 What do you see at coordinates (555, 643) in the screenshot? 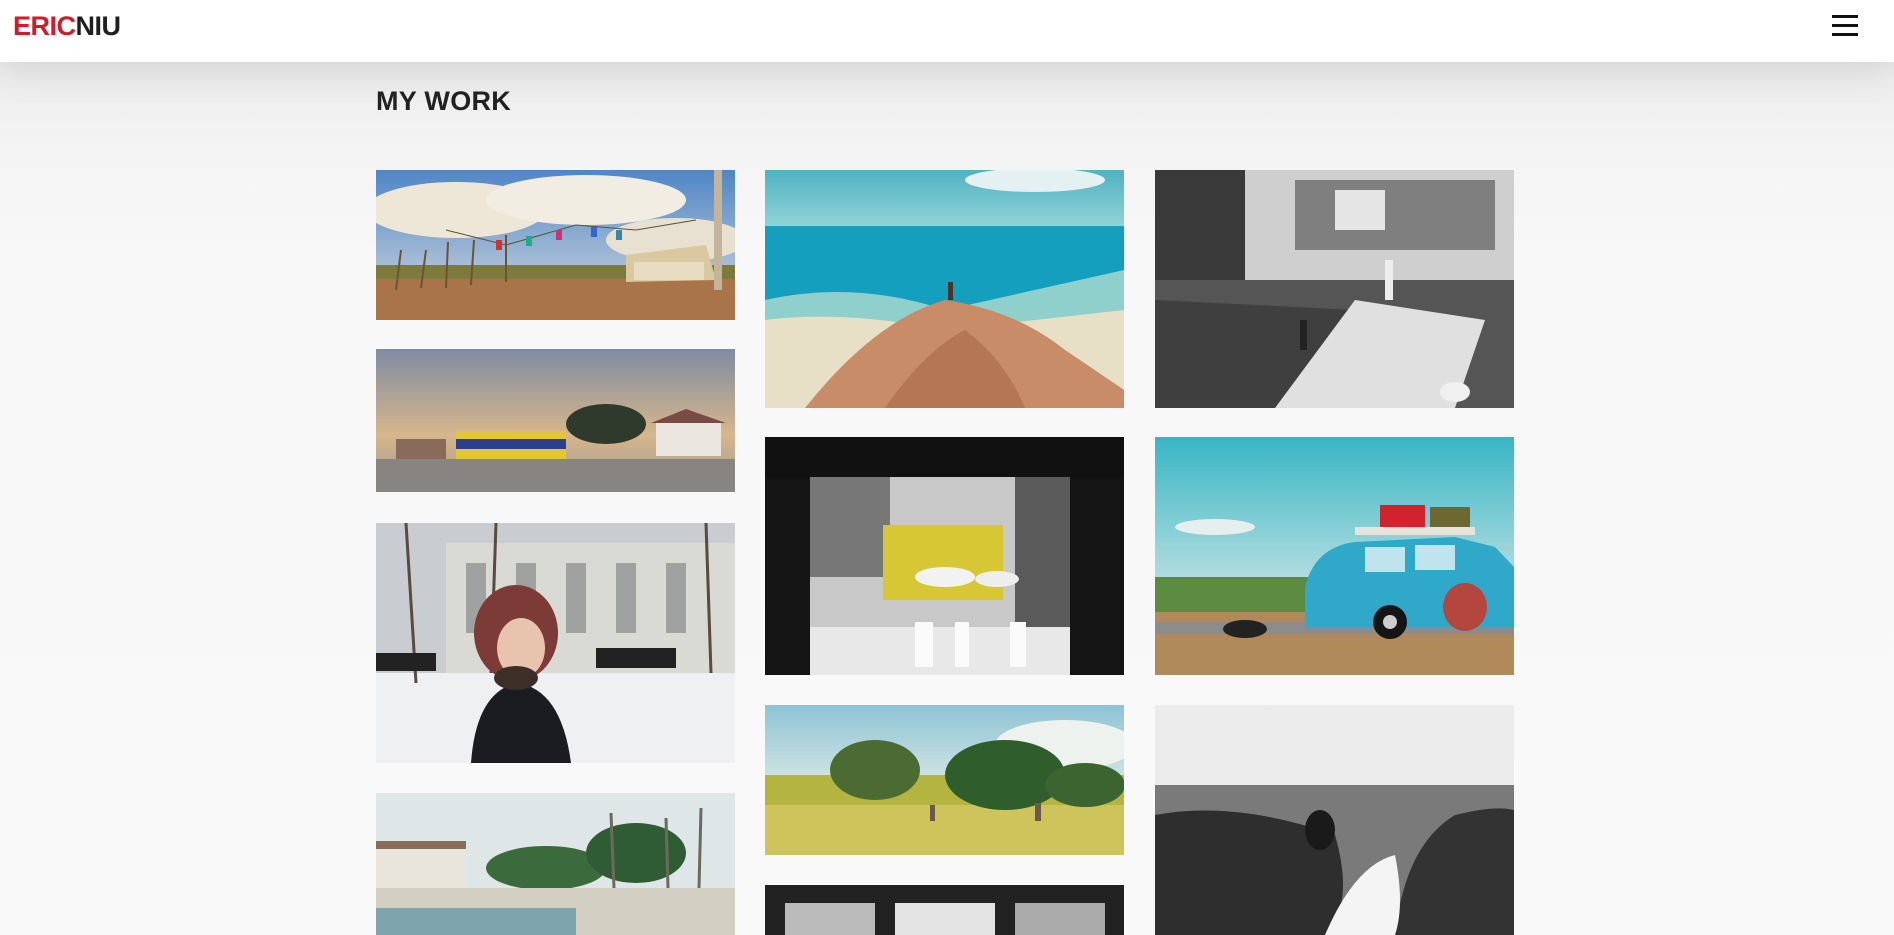
I see `photo-girl-snow-hoodie` at bounding box center [555, 643].